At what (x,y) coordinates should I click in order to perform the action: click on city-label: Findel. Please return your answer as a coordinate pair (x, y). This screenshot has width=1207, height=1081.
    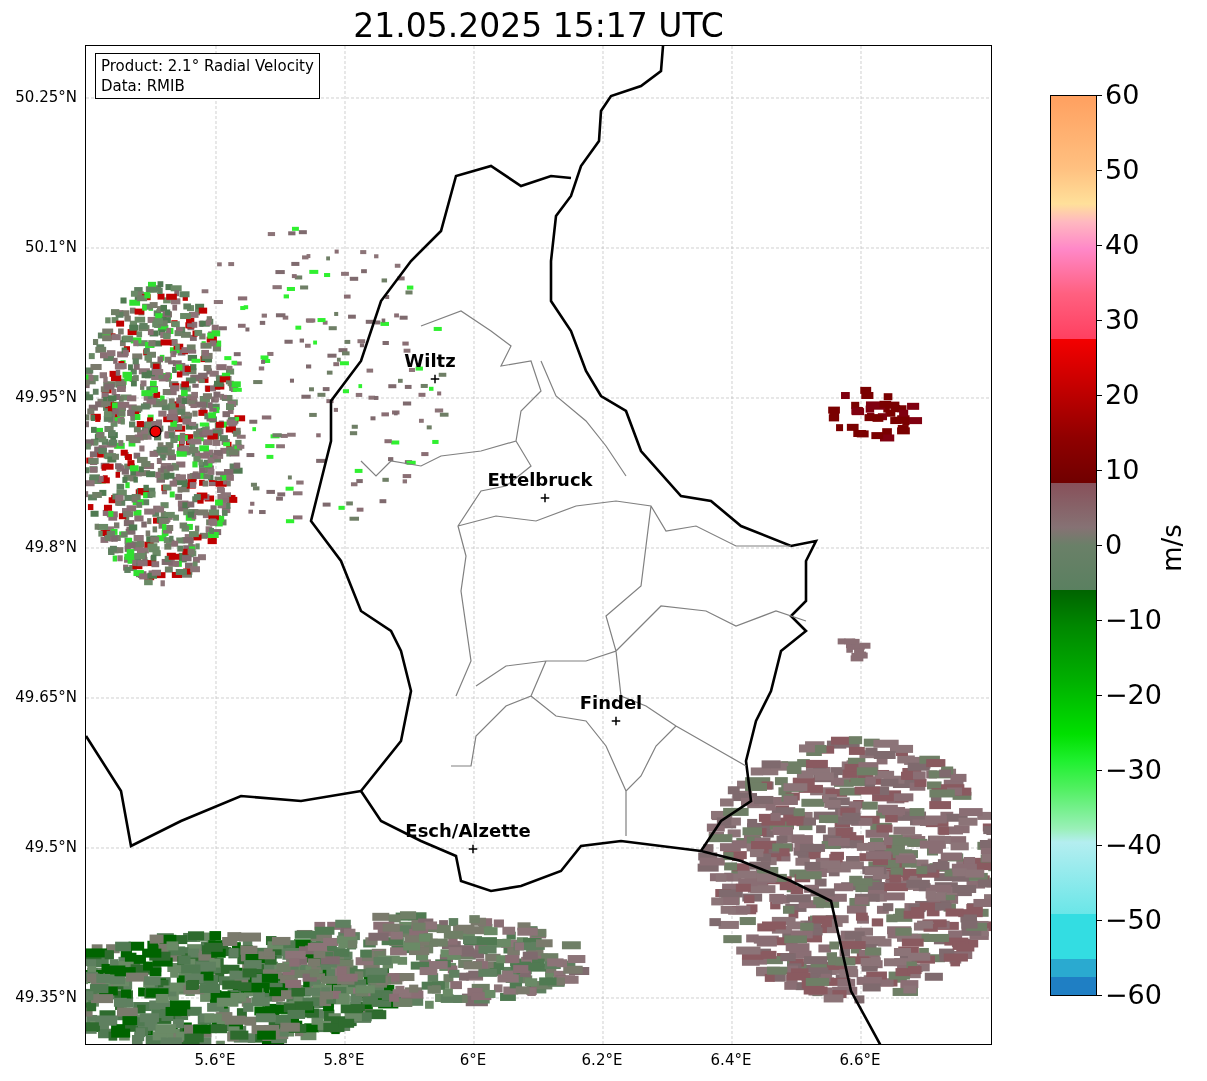
    Looking at the image, I should click on (611, 703).